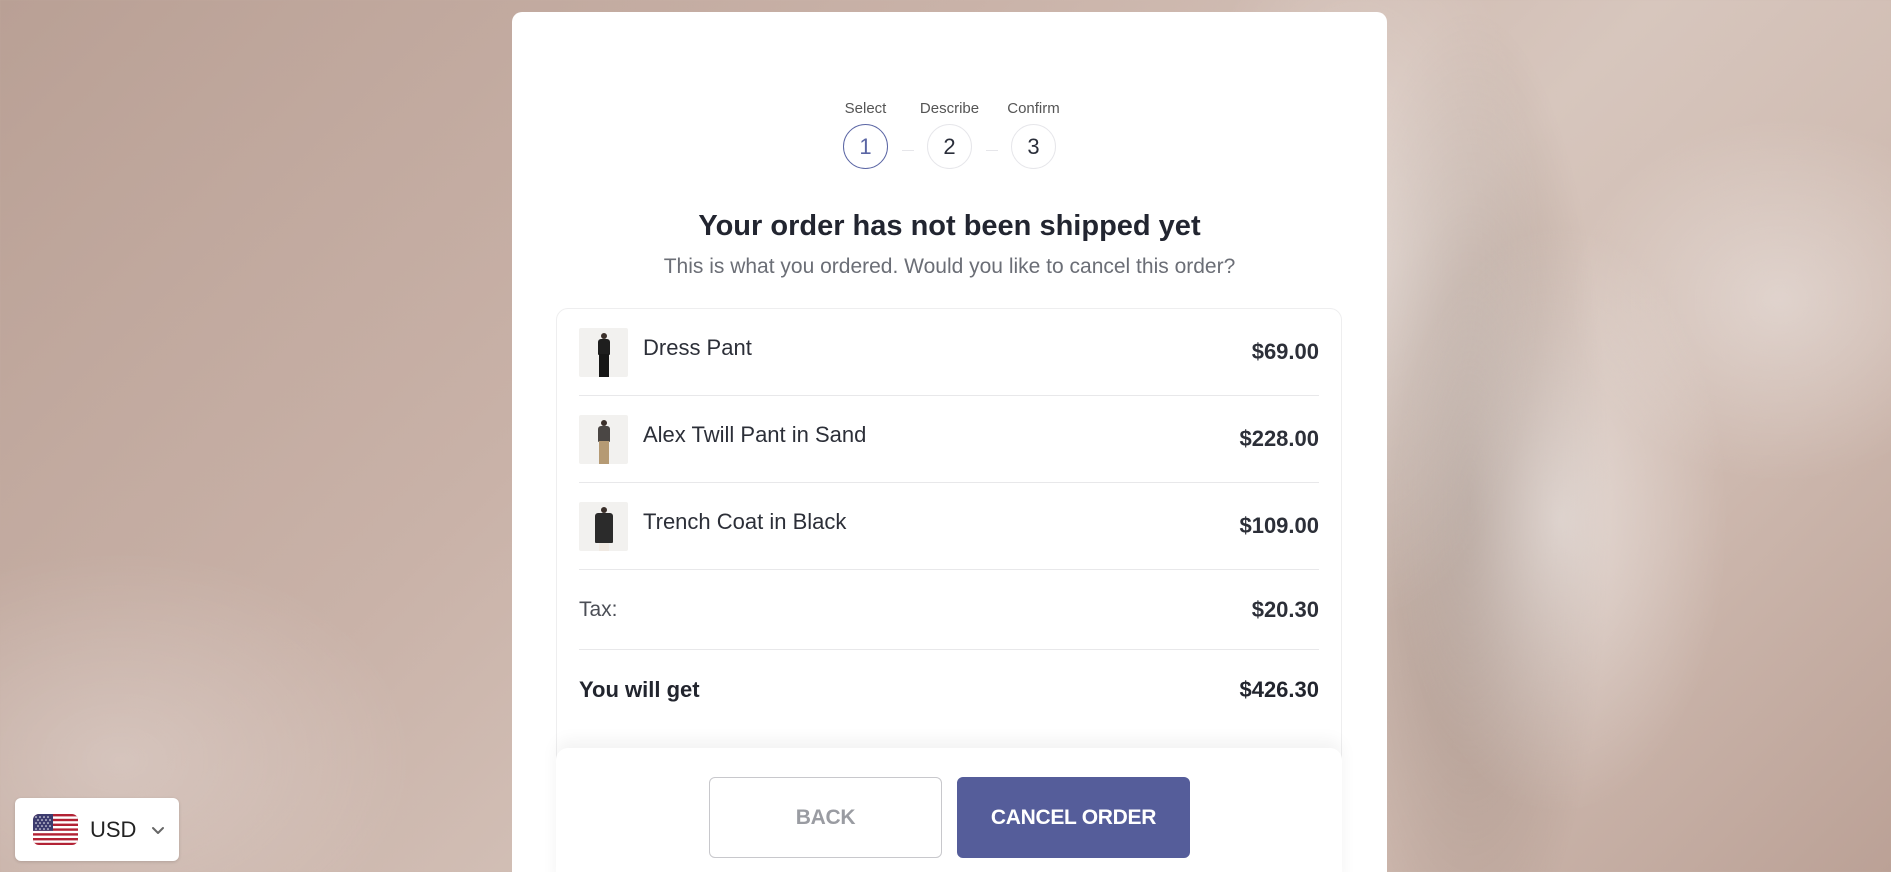 The width and height of the screenshot is (1891, 872). I want to click on step-label: Describe, so click(949, 108).